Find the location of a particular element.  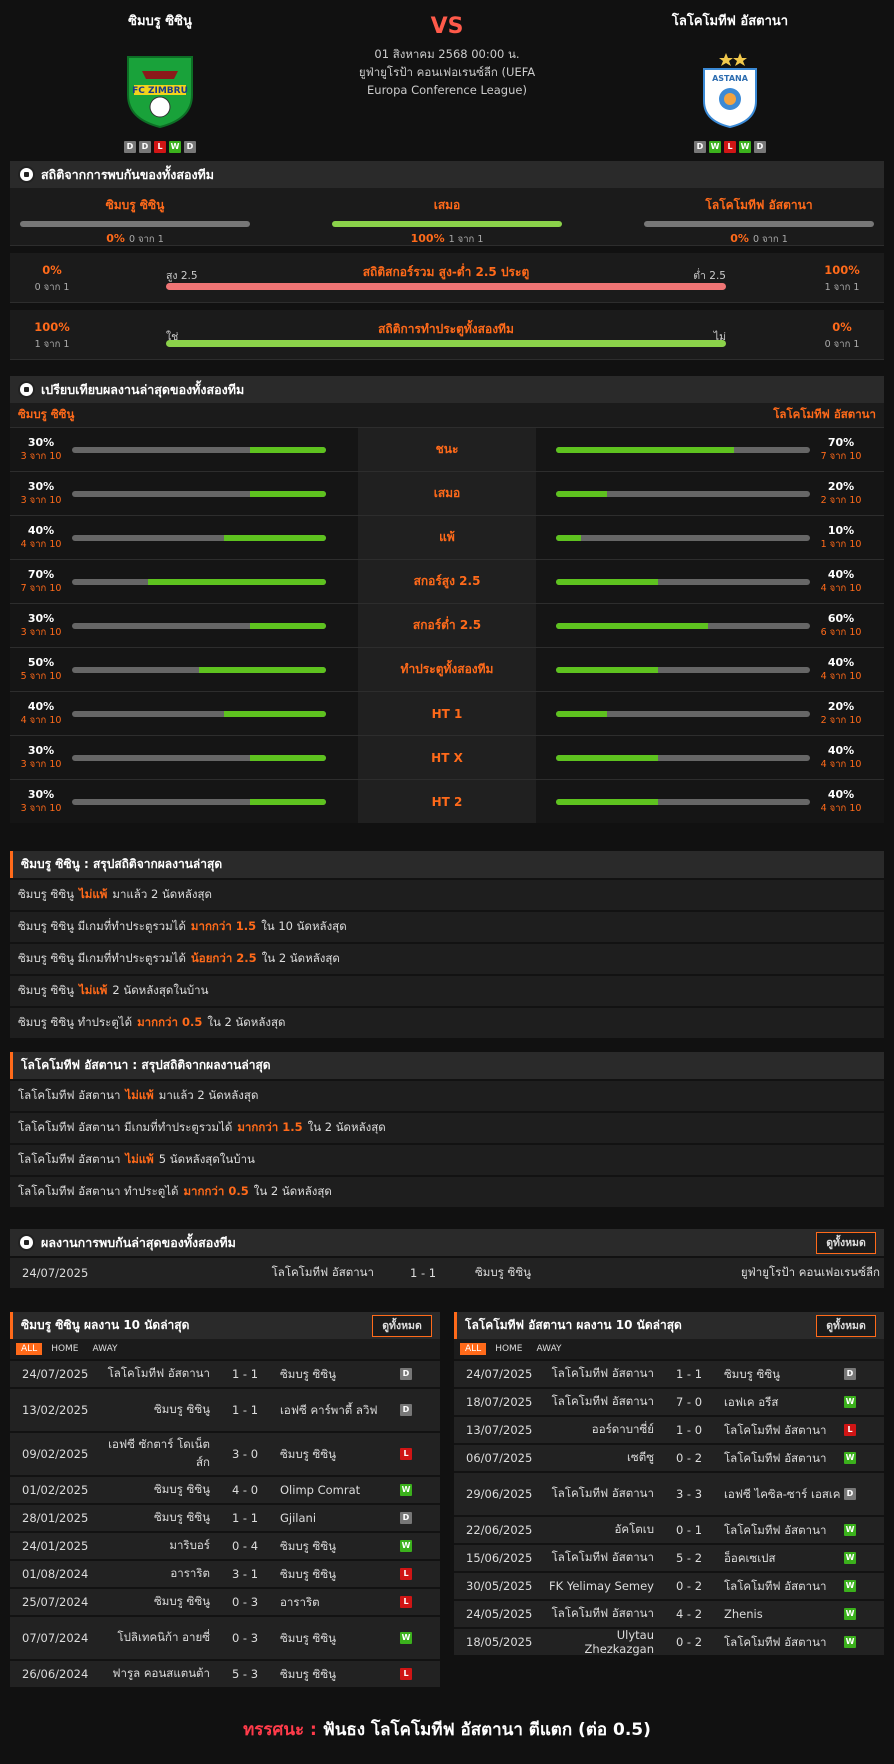

ou-right-count: 1 จาก 1 is located at coordinates (842, 287).